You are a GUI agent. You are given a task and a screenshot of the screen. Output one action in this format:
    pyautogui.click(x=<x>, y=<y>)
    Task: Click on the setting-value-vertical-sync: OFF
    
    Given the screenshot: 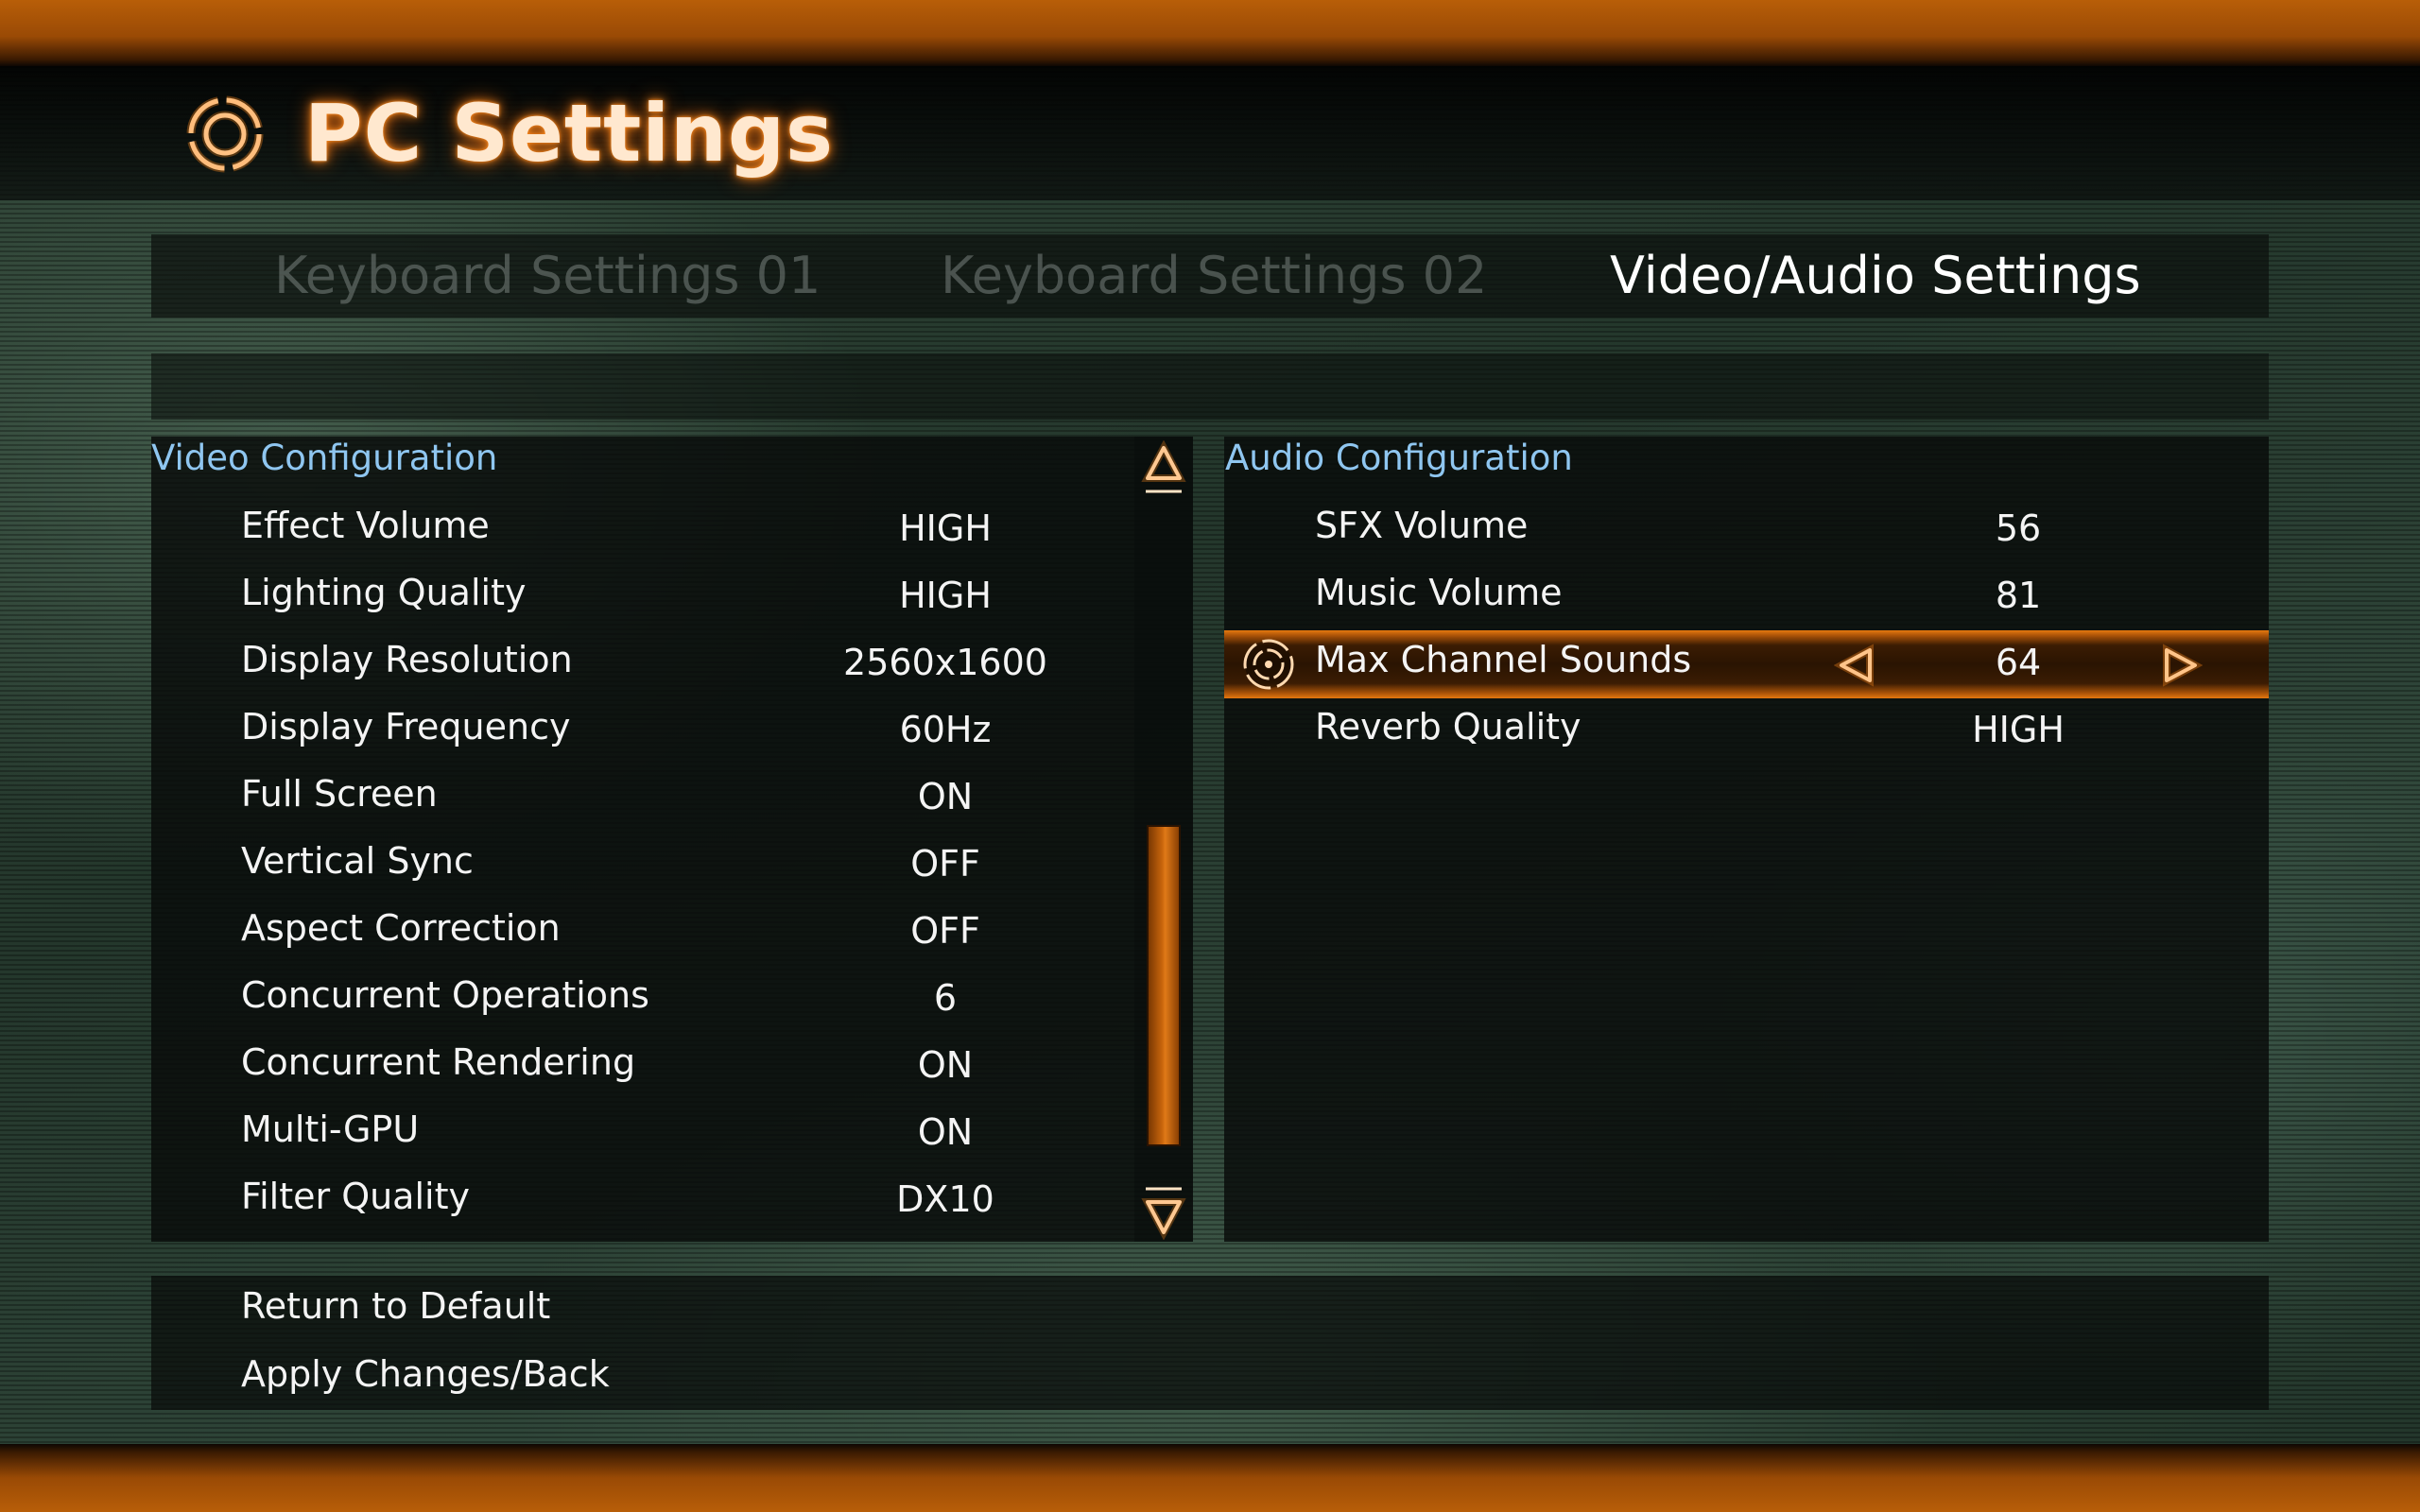 What is the action you would take?
    pyautogui.click(x=945, y=863)
    